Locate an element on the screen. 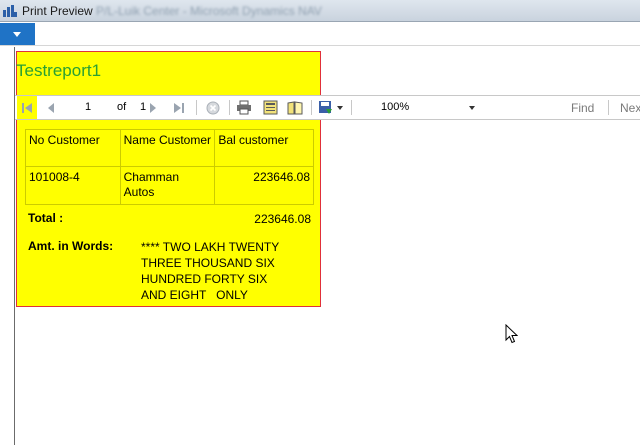 This screenshot has height=445, width=640. window-title-suffix: P/L-Luik Center - Microsoft Dynamics NAV is located at coordinates (209, 11).